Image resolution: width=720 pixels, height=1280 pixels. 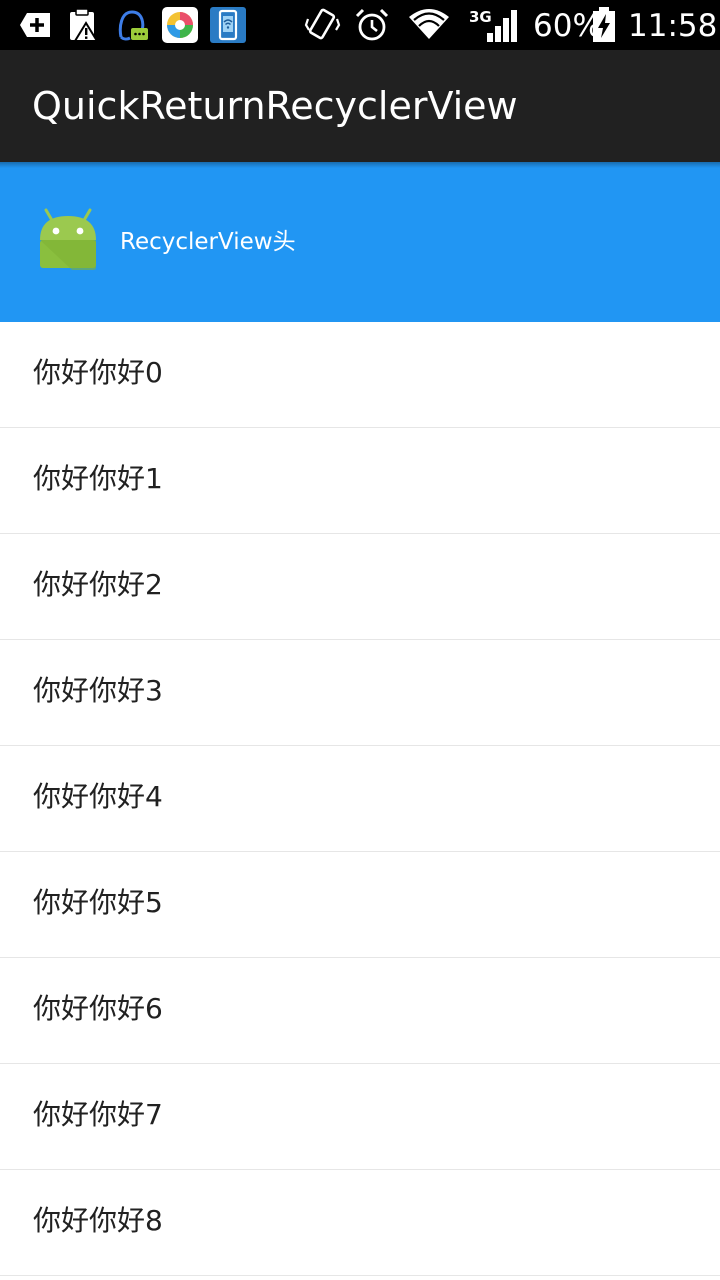 What do you see at coordinates (360, 905) in the screenshot?
I see `list-item: 你好你好5` at bounding box center [360, 905].